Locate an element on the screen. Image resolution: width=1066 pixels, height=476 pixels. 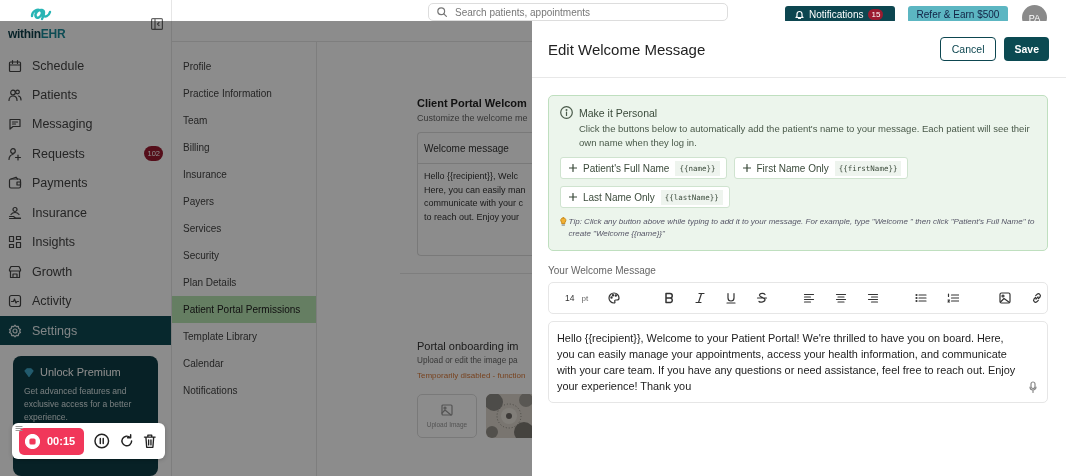
info-title: Make it Personal is located at coordinates (618, 113).